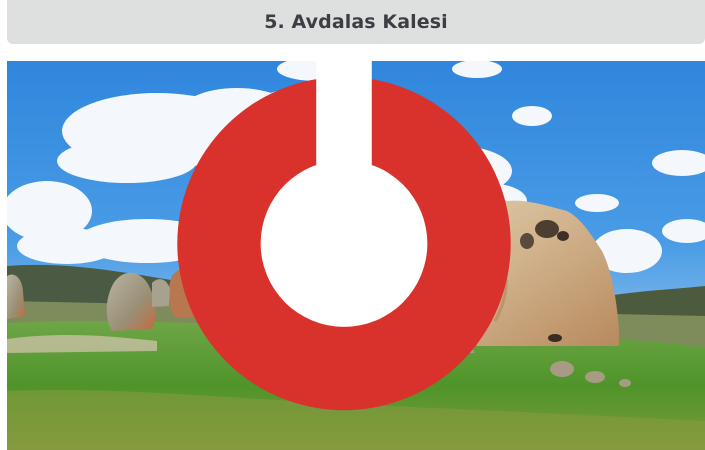 The width and height of the screenshot is (705, 450). I want to click on page-title: 5. Avdalas Kalesi, so click(356, 22).